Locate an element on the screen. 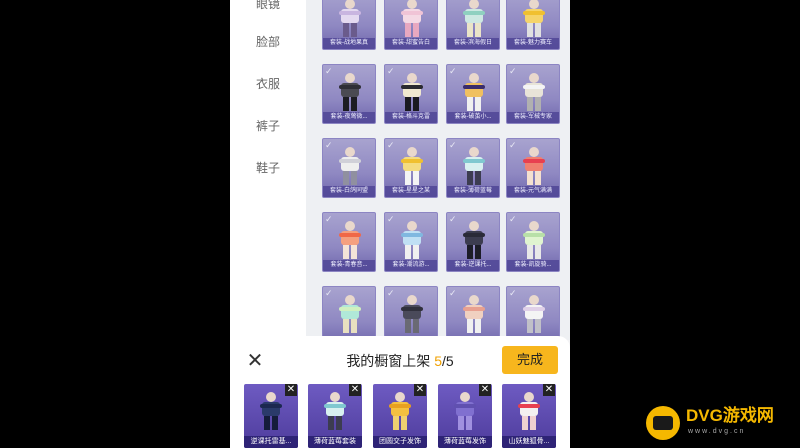 Image resolution: width=800 pixels, height=448 pixels. category-pants: 裤子 is located at coordinates (268, 126).